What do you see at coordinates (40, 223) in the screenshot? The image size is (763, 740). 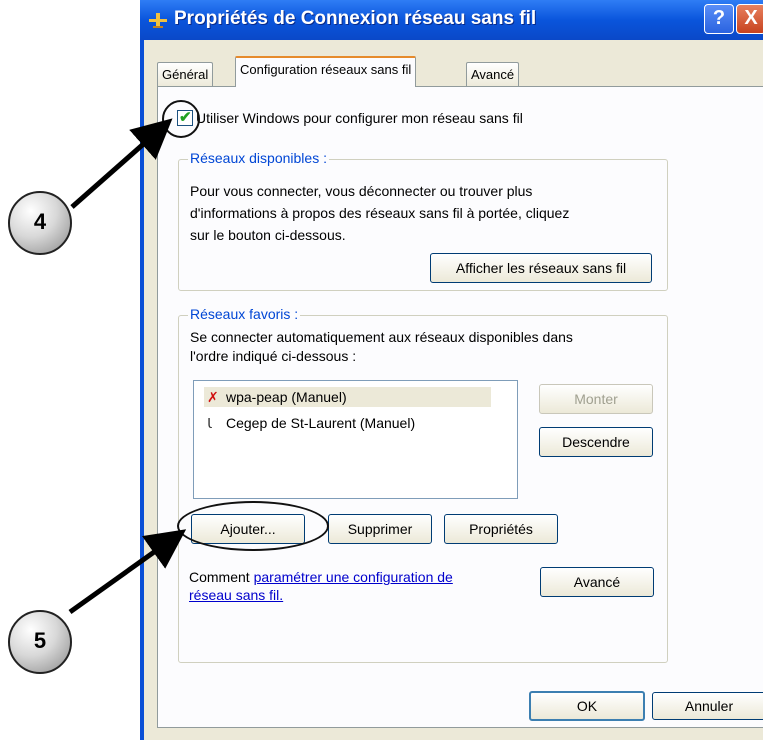 I see `callout-4: 4` at bounding box center [40, 223].